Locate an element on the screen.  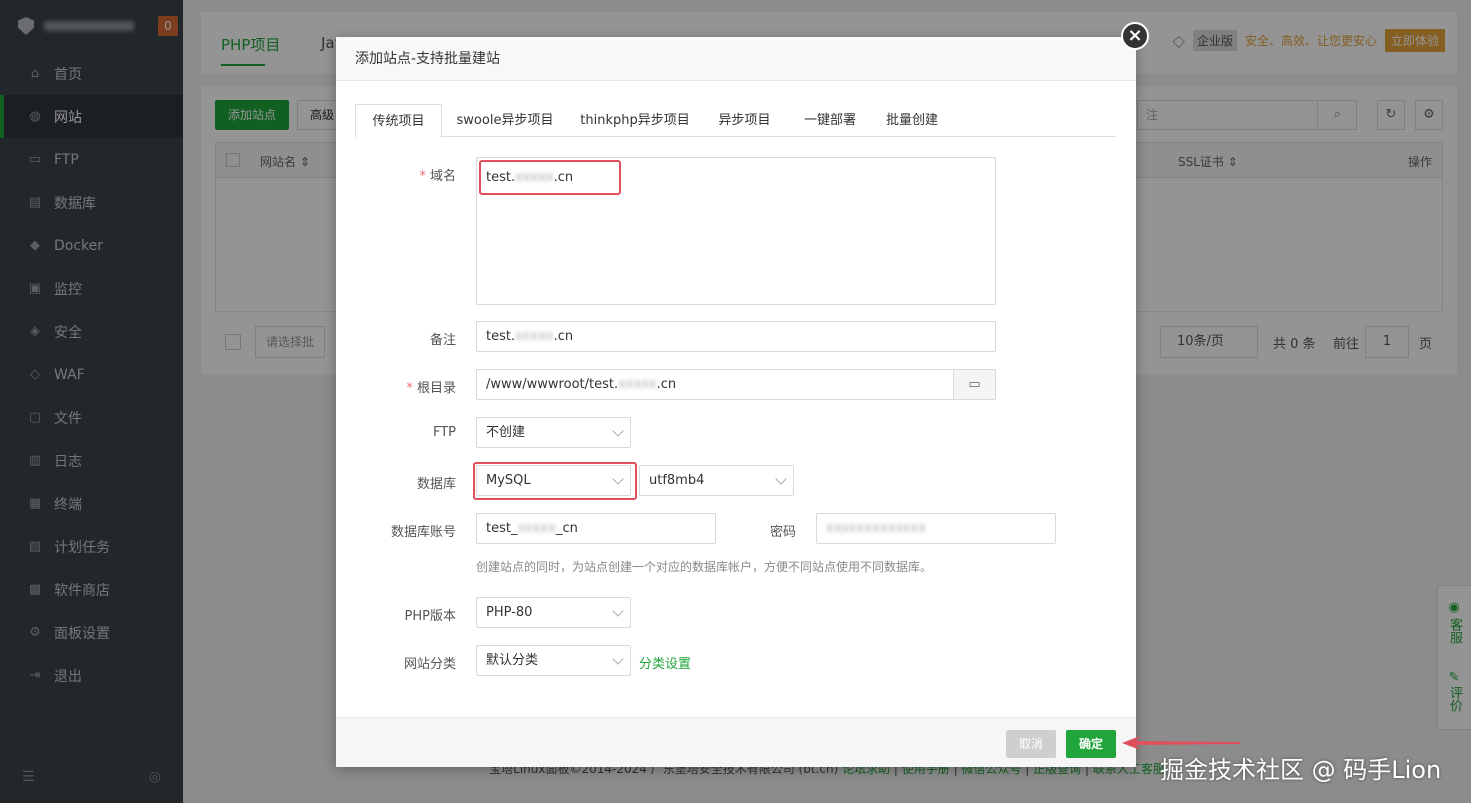
category-settings-link: 分类设置 is located at coordinates (665, 662).